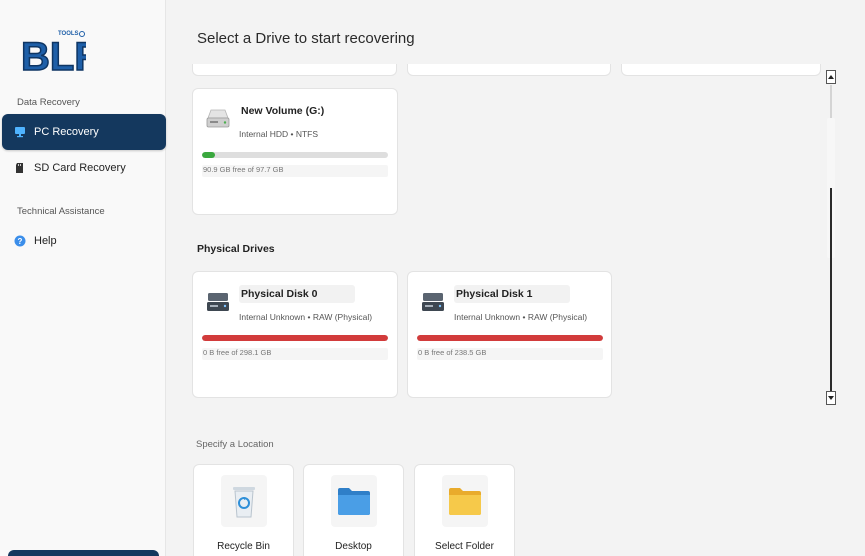  Describe the element at coordinates (464, 546) in the screenshot. I see `location-label: Select Folder` at that location.